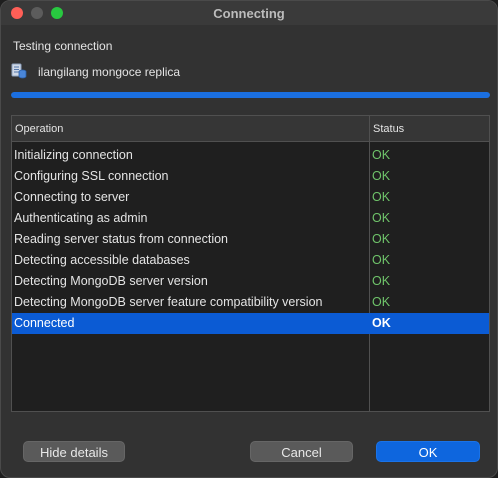 Image resolution: width=498 pixels, height=478 pixels. I want to click on operation-cell: Detecting accessible databases, so click(102, 260).